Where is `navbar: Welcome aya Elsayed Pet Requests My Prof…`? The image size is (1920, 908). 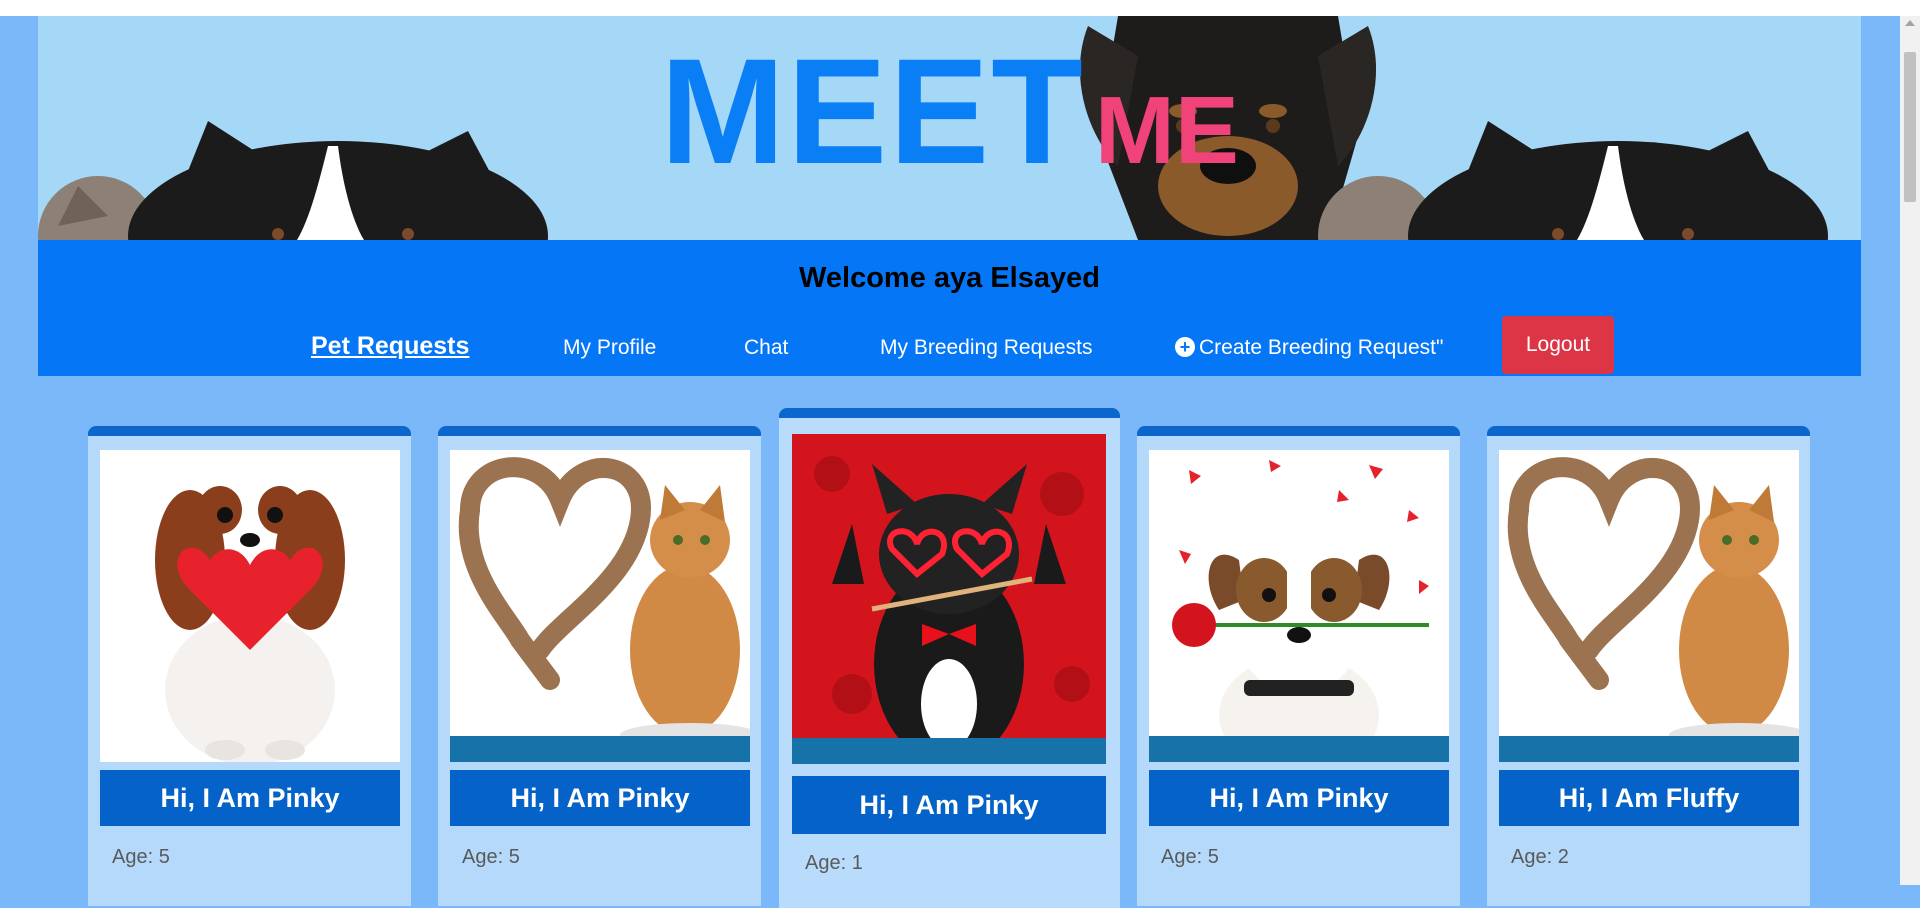
navbar: Welcome aya Elsayed Pet Requests My Prof… is located at coordinates (949, 308).